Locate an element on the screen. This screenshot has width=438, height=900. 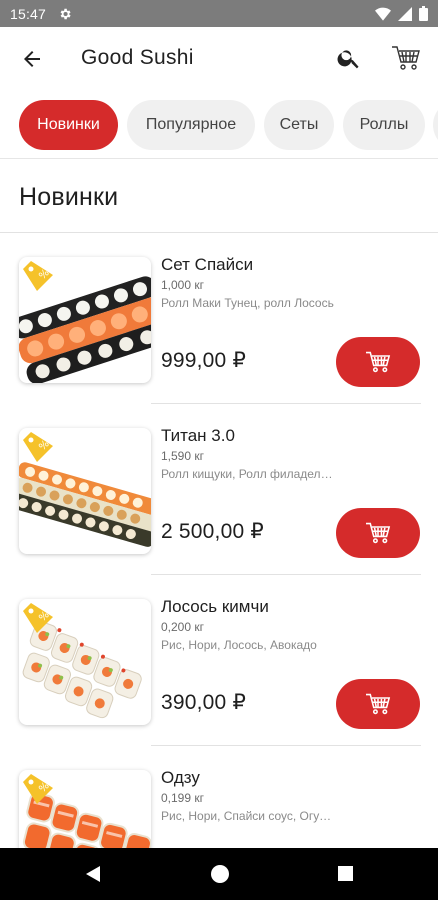
product-weight: 1,590 кг is located at coordinates (182, 456).